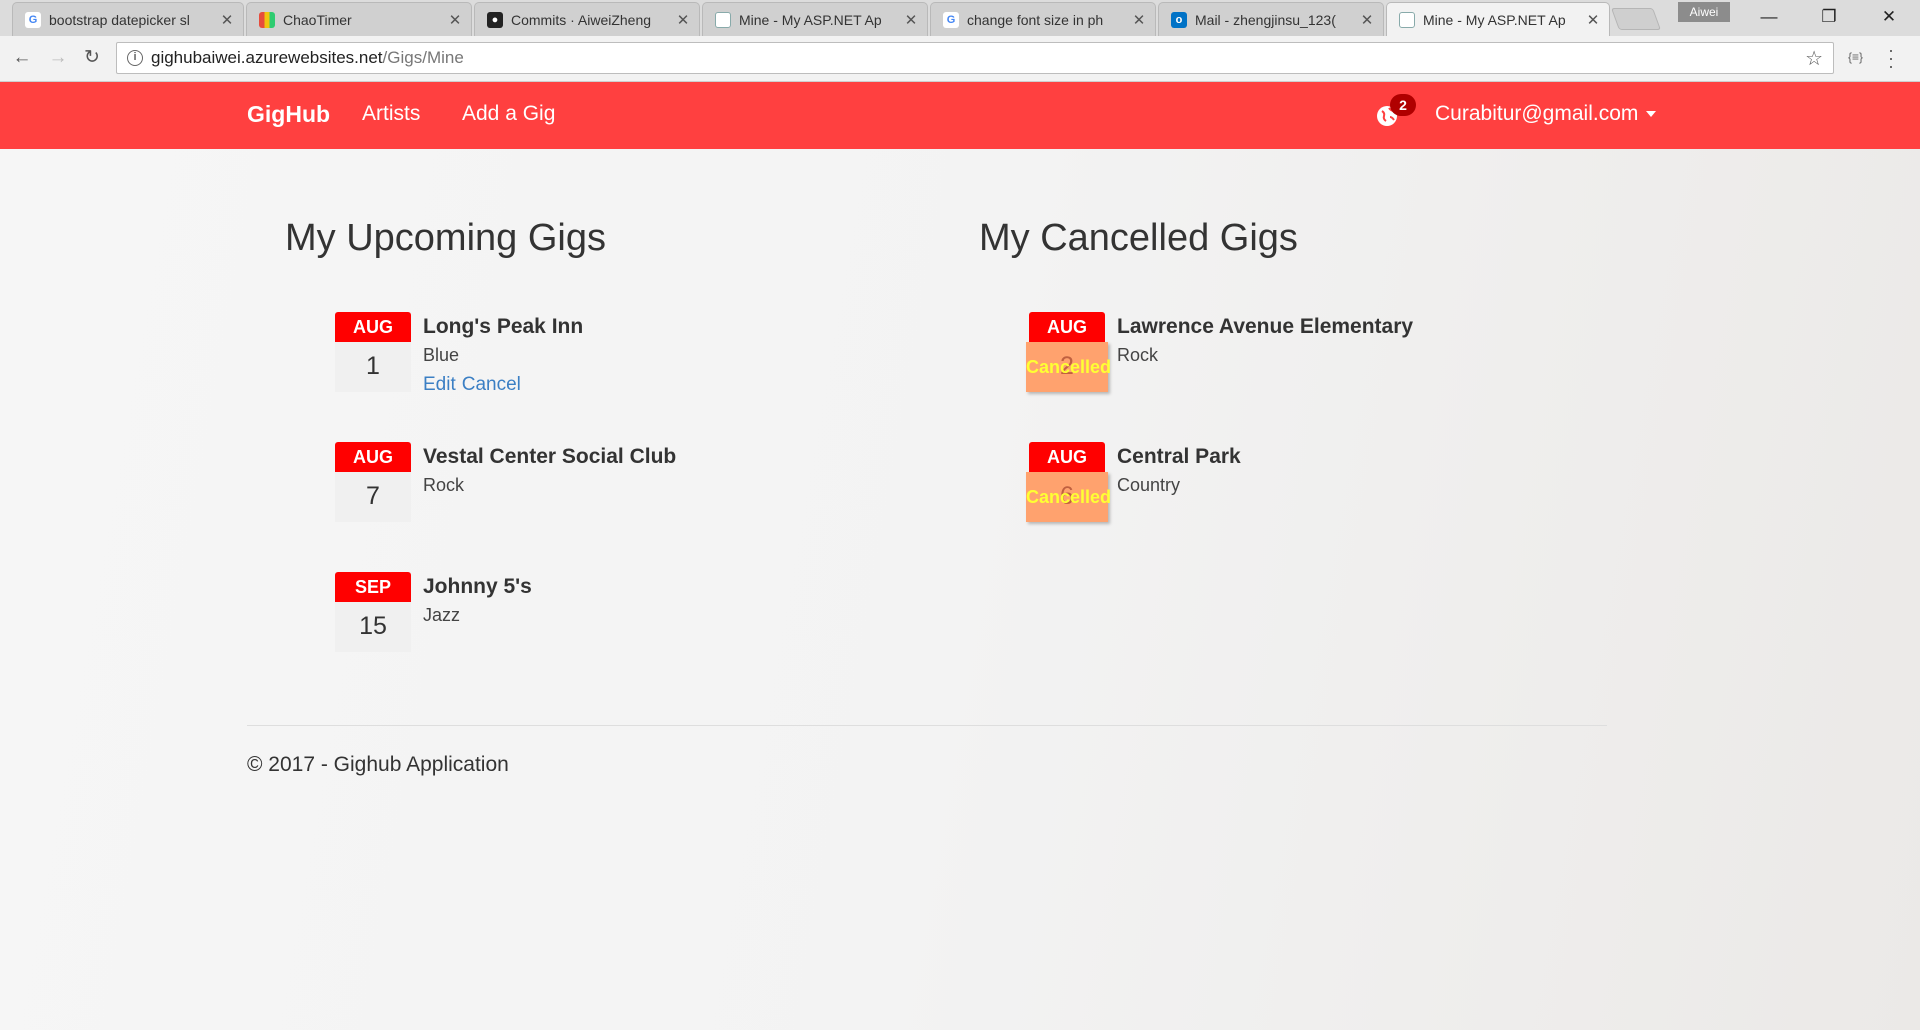  What do you see at coordinates (373, 366) in the screenshot?
I see `gig-day: 1` at bounding box center [373, 366].